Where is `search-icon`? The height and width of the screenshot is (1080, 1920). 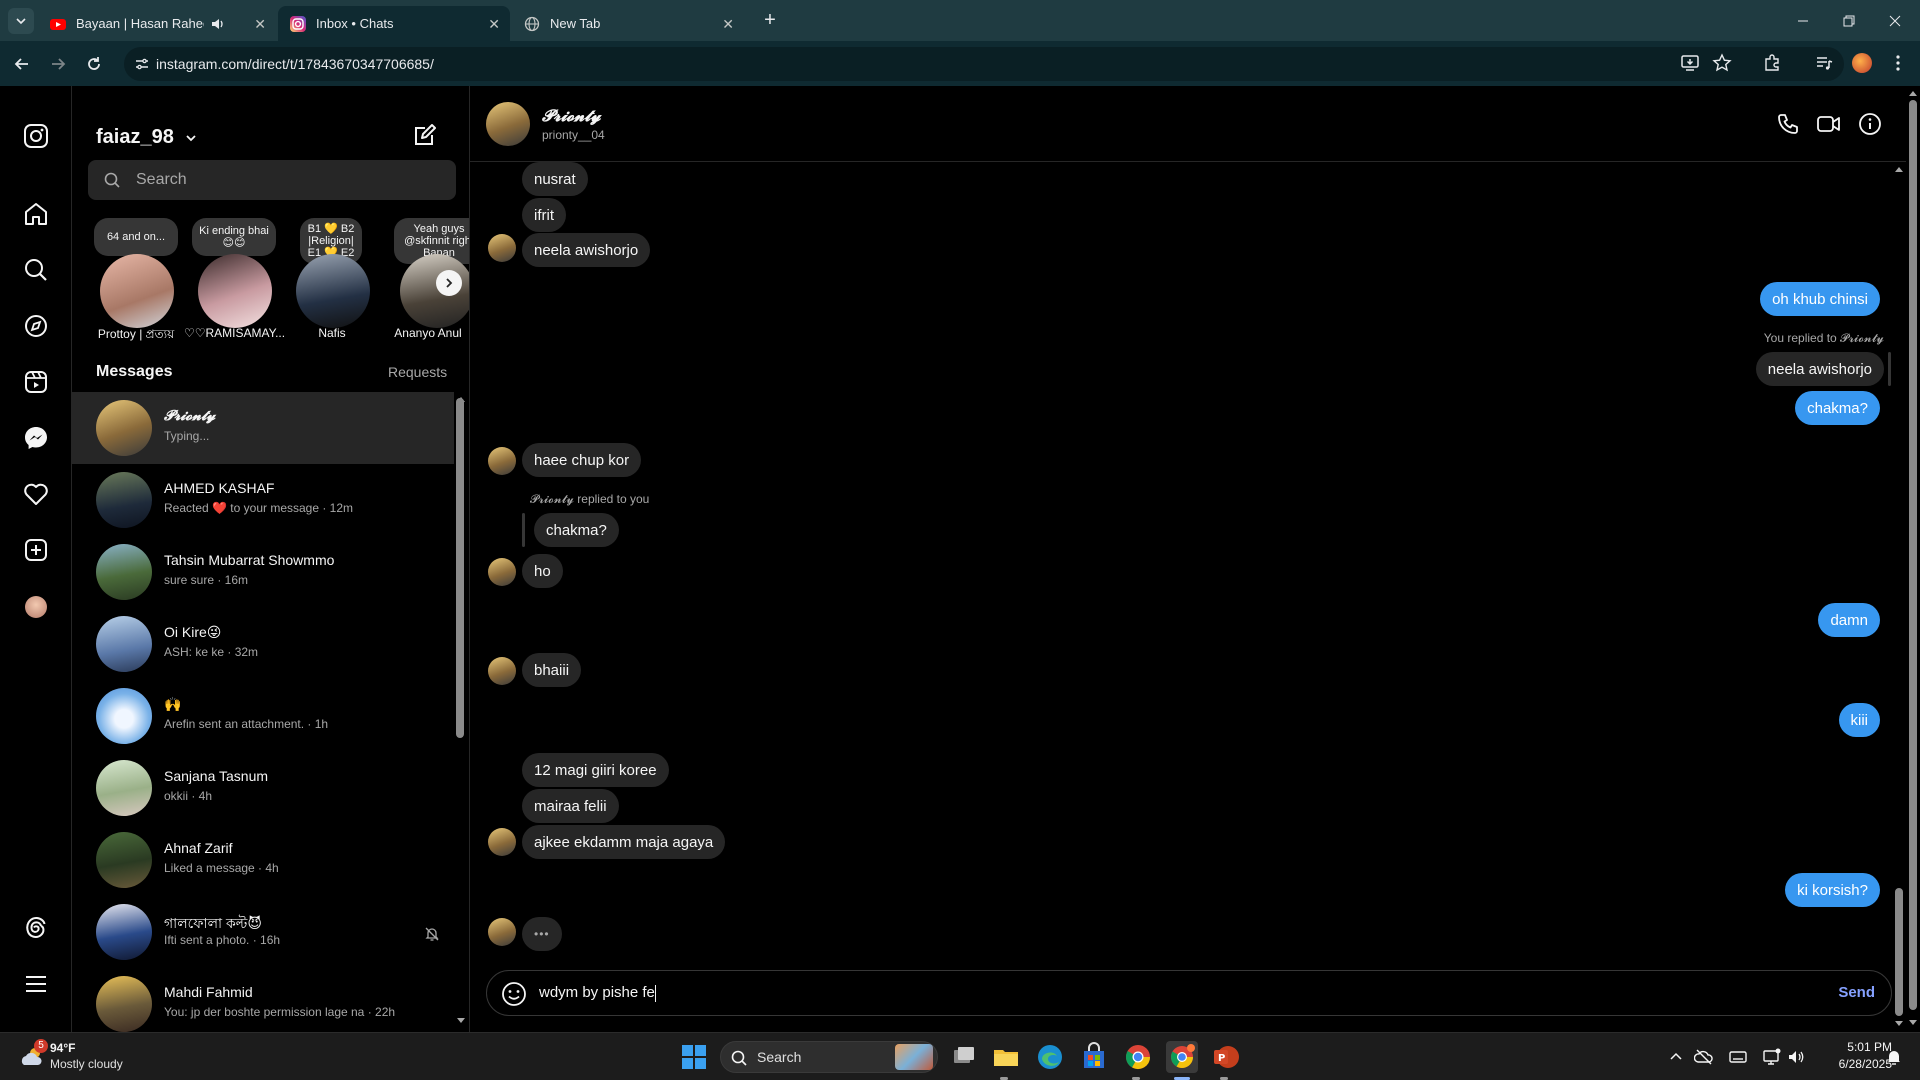 search-icon is located at coordinates (36, 270).